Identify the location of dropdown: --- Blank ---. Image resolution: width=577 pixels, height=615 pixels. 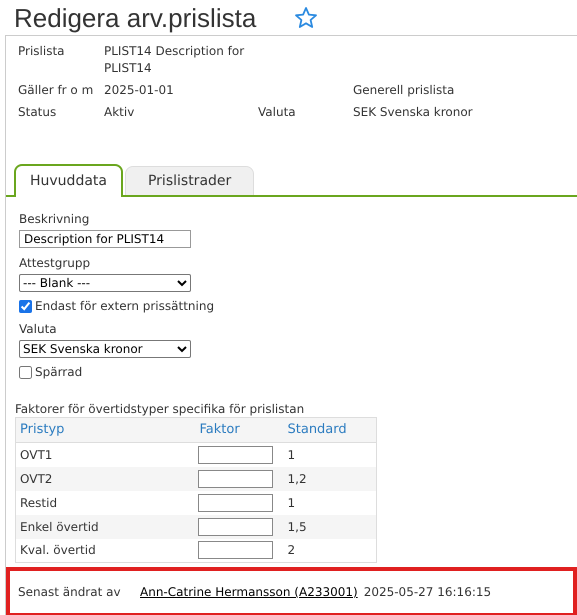
(105, 283).